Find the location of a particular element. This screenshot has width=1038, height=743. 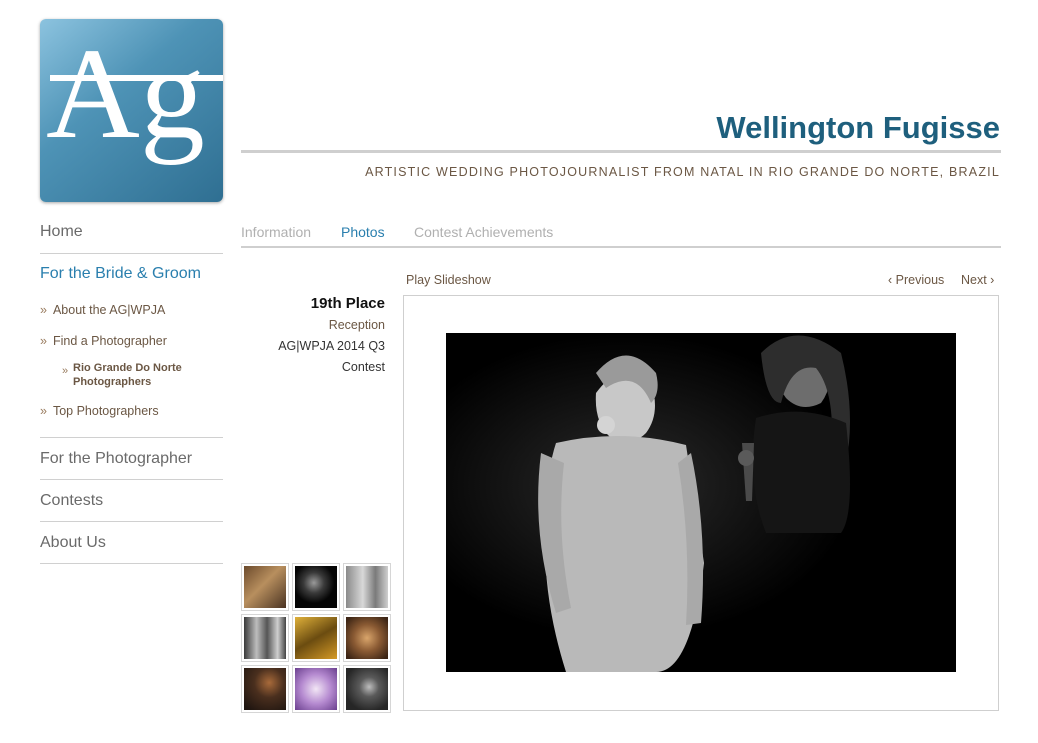

nav-find-photographer-label: Find a Photographer is located at coordinates (109, 341).